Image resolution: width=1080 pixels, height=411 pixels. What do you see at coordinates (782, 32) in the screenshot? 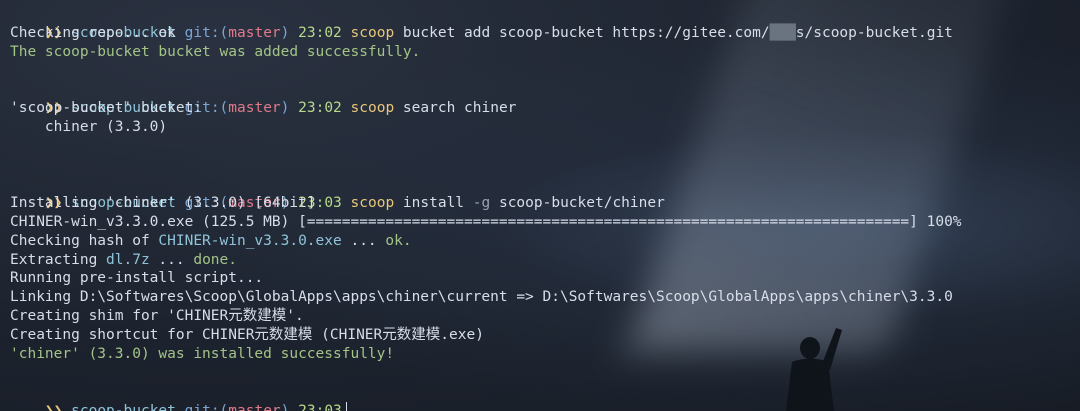
I see `redacted-text: ███` at bounding box center [782, 32].